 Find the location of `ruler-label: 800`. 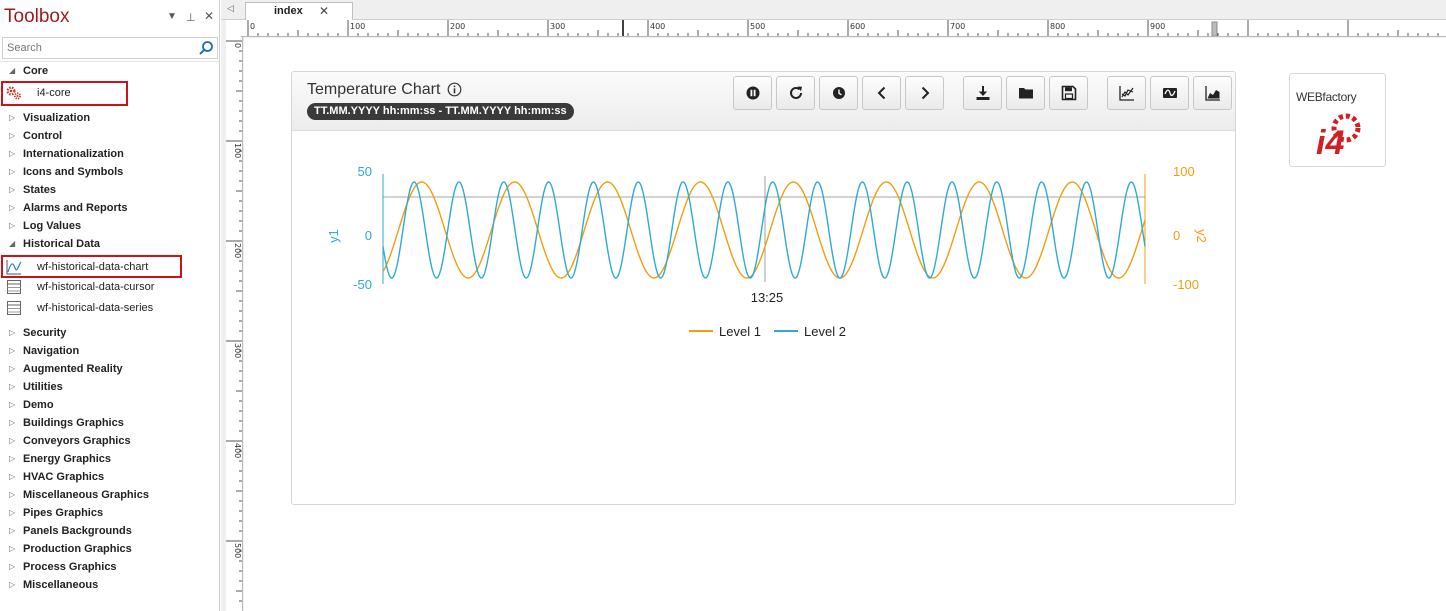

ruler-label: 800 is located at coordinates (1057, 26).